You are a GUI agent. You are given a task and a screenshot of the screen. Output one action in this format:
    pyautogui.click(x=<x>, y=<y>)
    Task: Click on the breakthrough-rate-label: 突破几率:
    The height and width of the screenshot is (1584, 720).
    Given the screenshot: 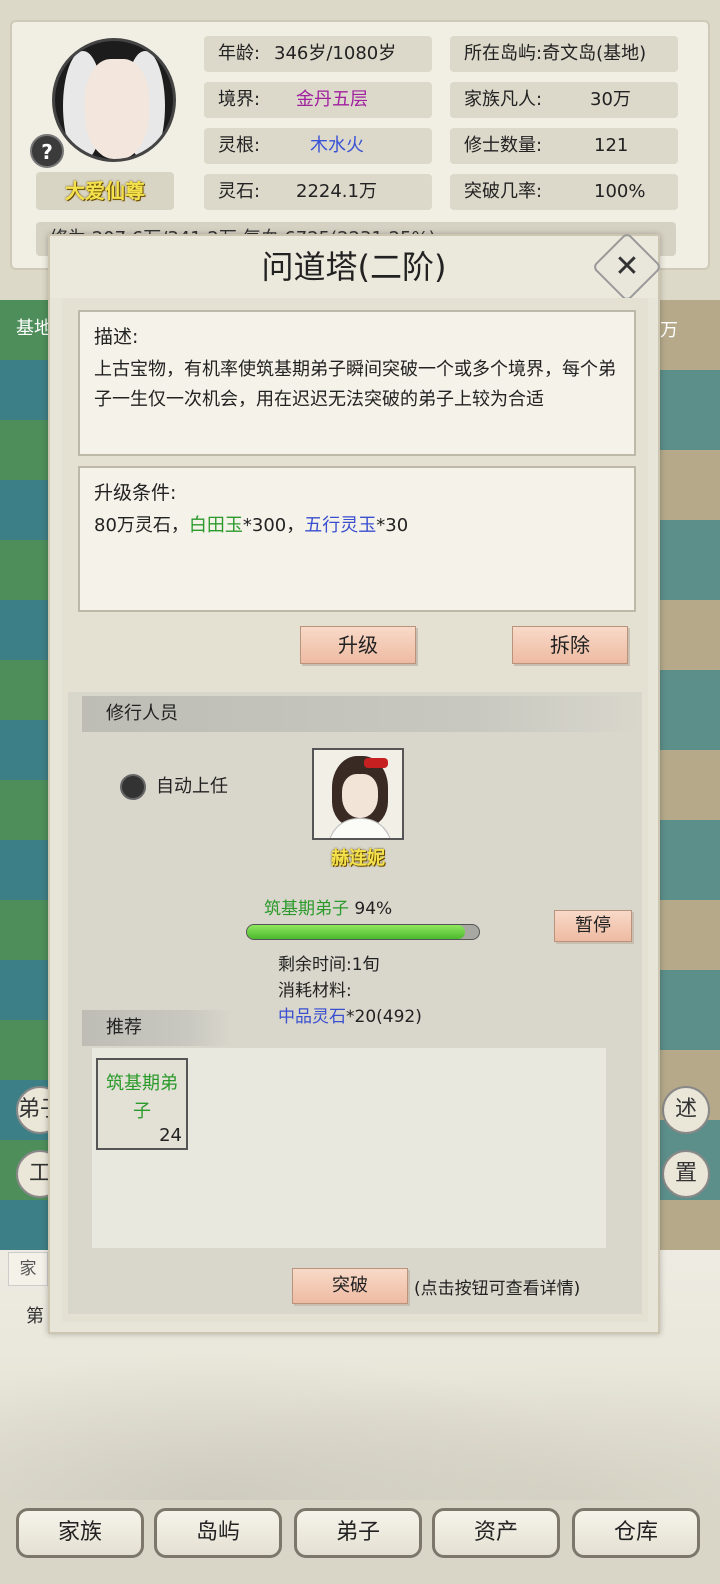 What is the action you would take?
    pyautogui.click(x=503, y=191)
    